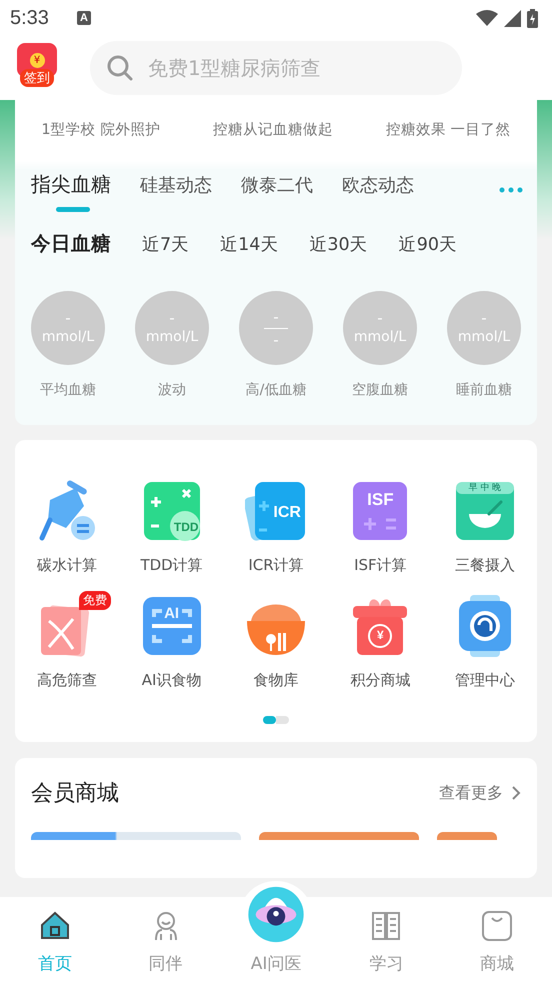  What do you see at coordinates (485, 488) in the screenshot?
I see `icon-text: 早 中 晚` at bounding box center [485, 488].